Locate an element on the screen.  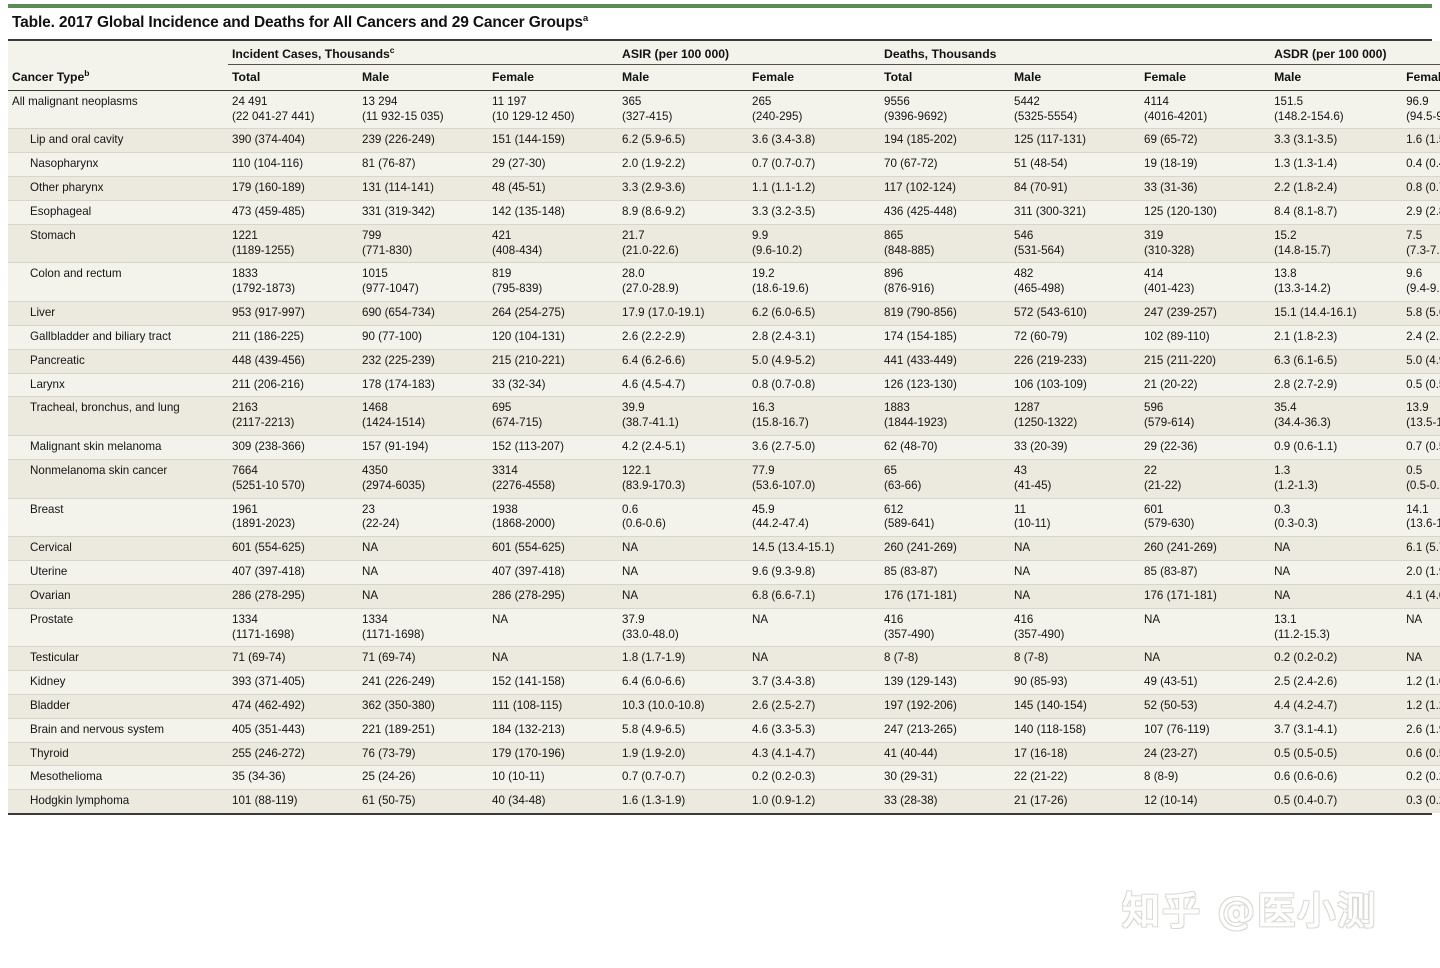
cell-cancer-type: Colon and rectum is located at coordinates (118, 282).